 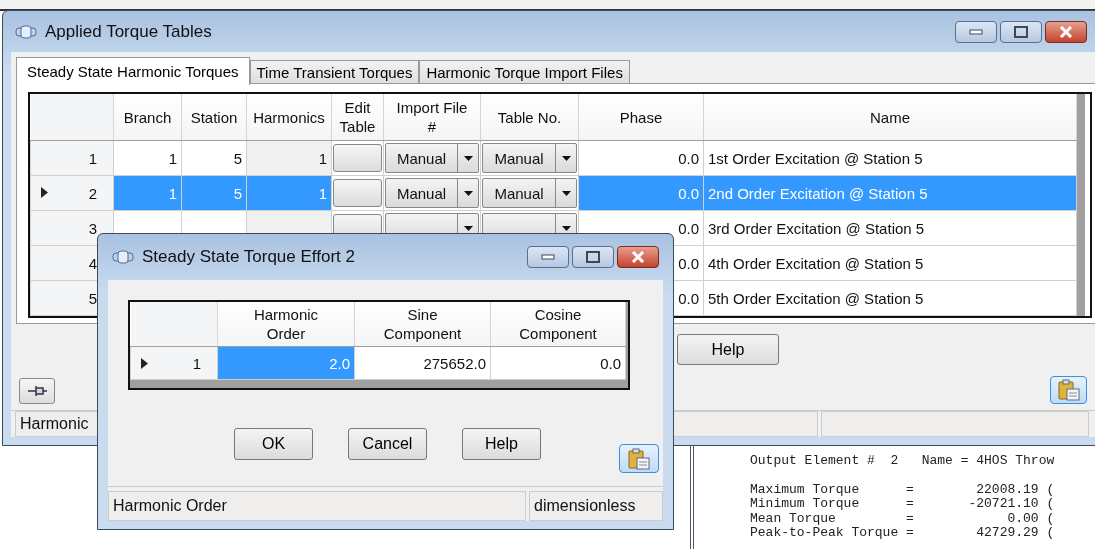 I want to click on column-header: Branch, so click(x=147, y=117).